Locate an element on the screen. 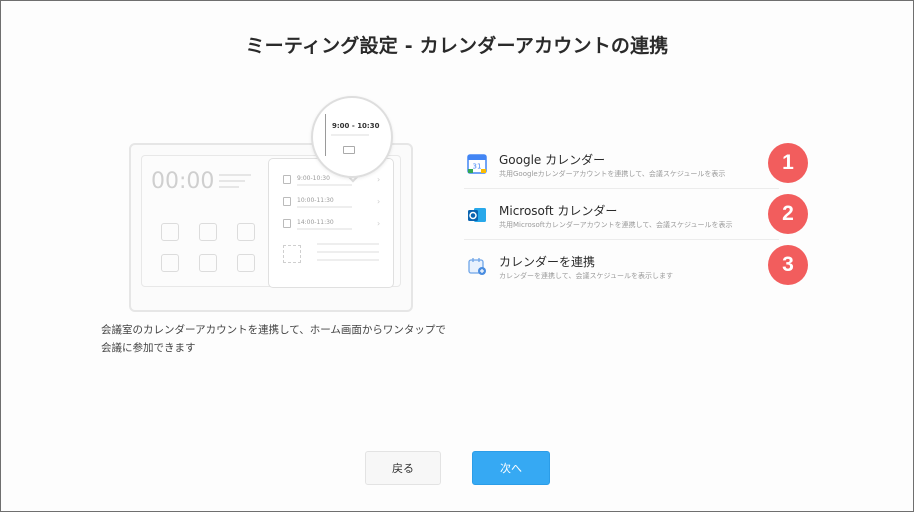  illustration-clock: 00:00 is located at coordinates (183, 181).